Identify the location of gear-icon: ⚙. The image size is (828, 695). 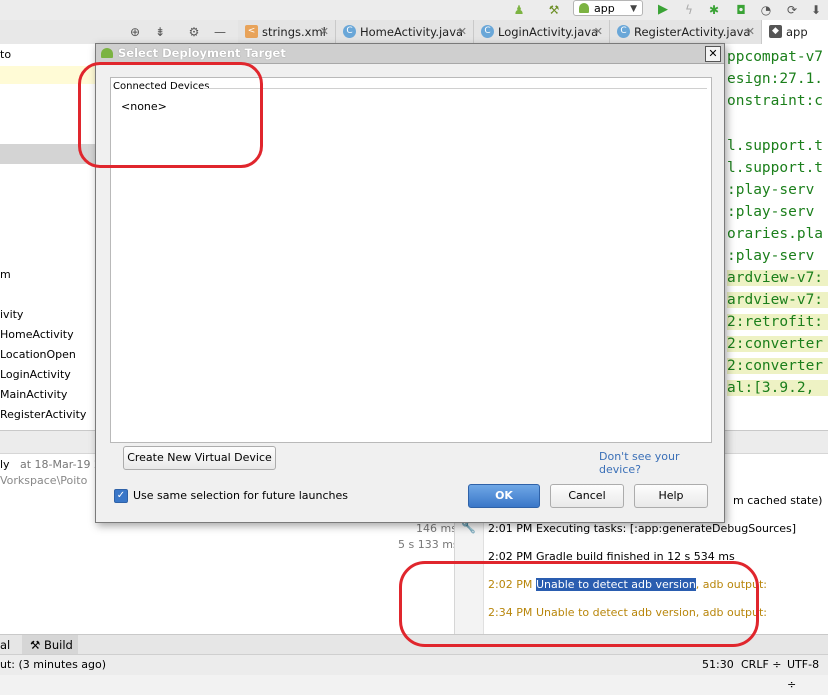
(194, 32).